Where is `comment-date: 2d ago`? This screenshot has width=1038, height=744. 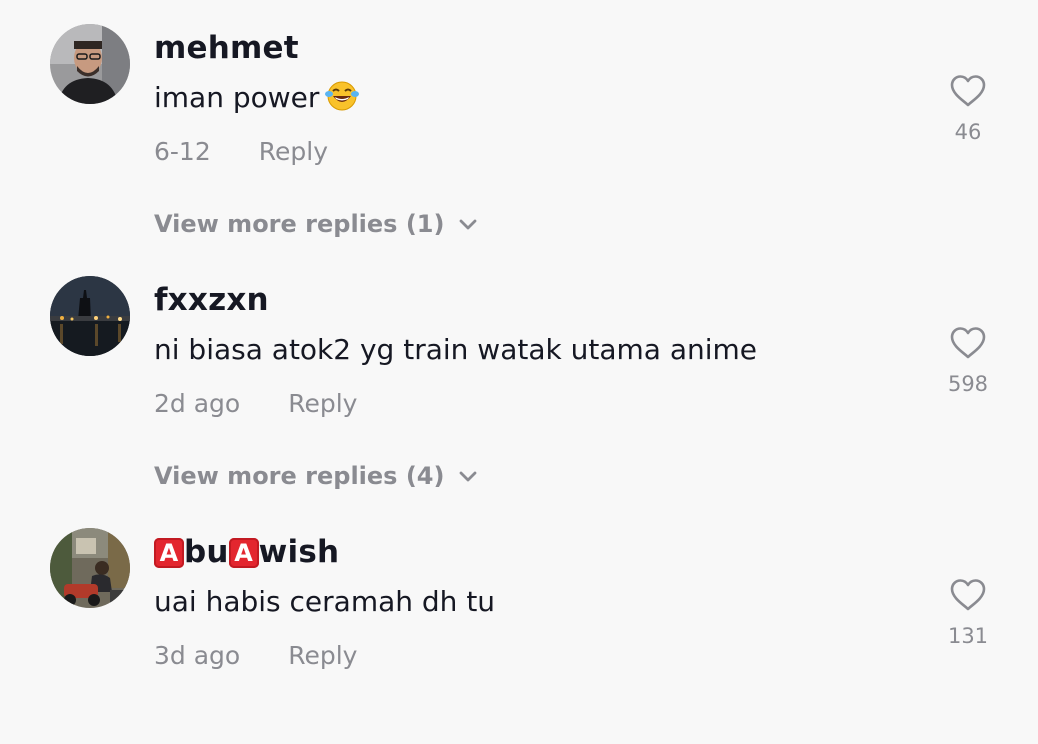 comment-date: 2d ago is located at coordinates (197, 403).